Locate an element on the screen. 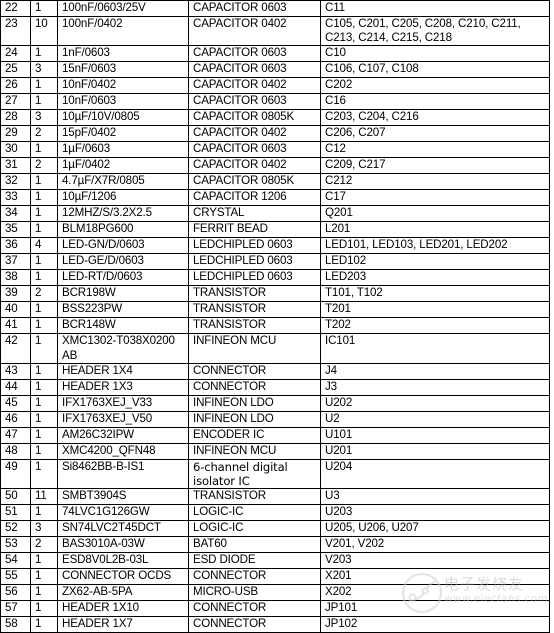  row-value: SMBT3904S is located at coordinates (123, 497).